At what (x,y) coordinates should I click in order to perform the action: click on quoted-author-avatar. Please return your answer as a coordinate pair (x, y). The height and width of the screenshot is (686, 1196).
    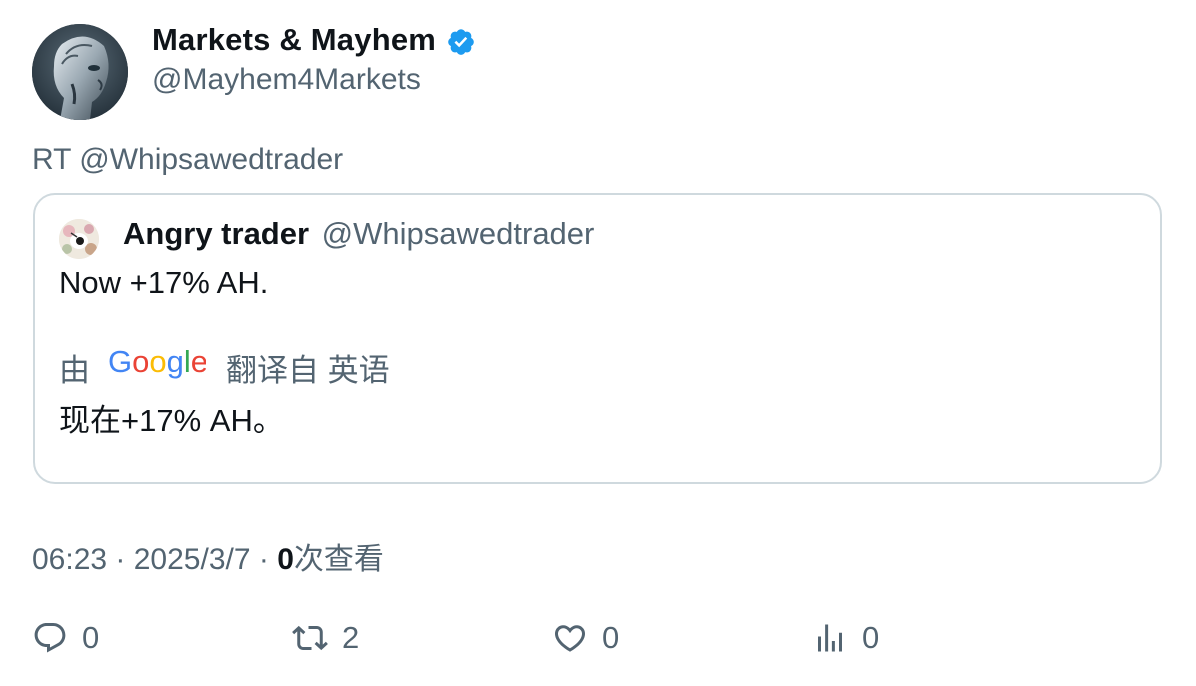
    Looking at the image, I should click on (79, 239).